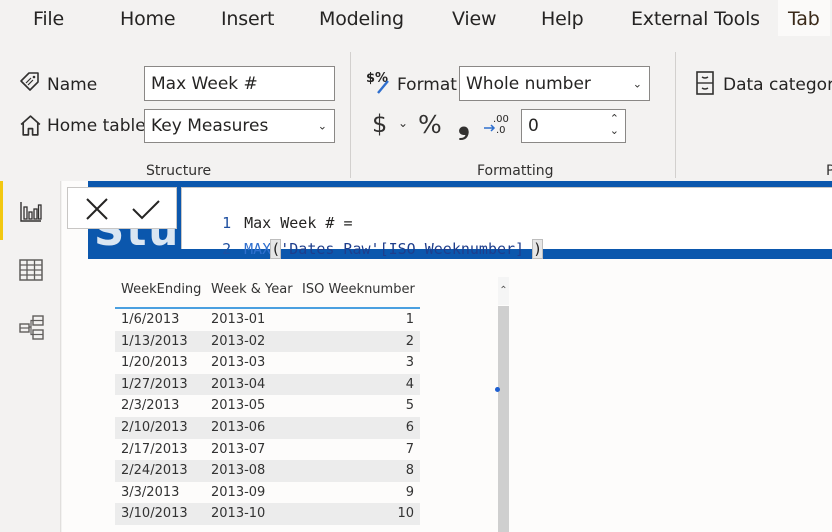 The width and height of the screenshot is (832, 532). I want to click on table-header: WeekEnding Week & Year ISO Weeknumber, so click(267, 293).